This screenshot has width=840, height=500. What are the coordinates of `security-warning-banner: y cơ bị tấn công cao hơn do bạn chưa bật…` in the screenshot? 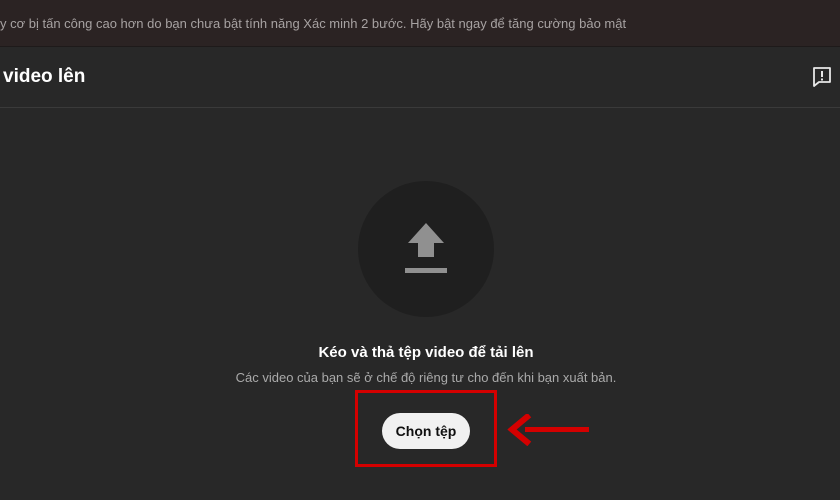 It's located at (420, 23).